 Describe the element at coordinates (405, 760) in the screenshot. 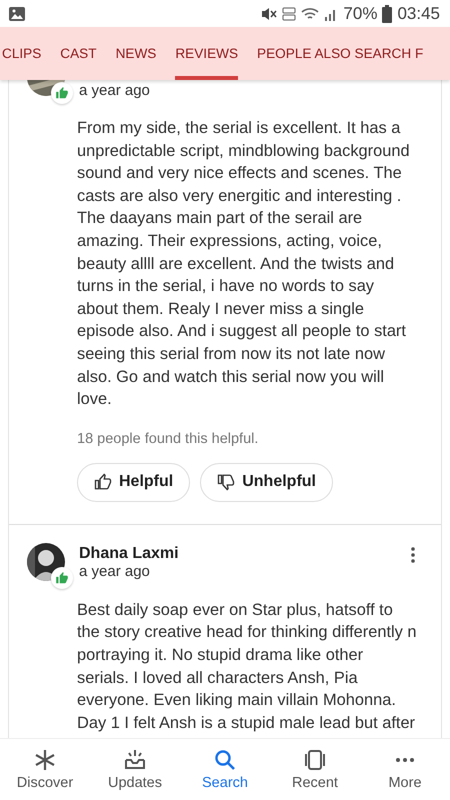

I see `more-icon` at that location.